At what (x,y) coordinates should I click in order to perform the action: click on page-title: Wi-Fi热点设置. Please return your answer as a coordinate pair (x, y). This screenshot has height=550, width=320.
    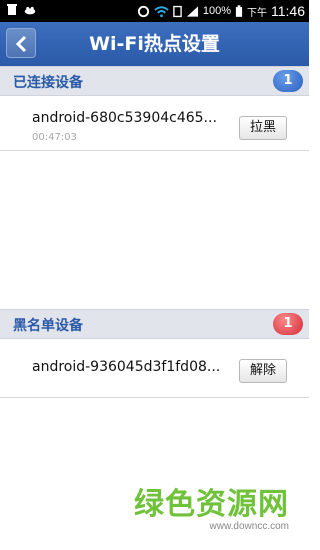
    Looking at the image, I should click on (154, 44).